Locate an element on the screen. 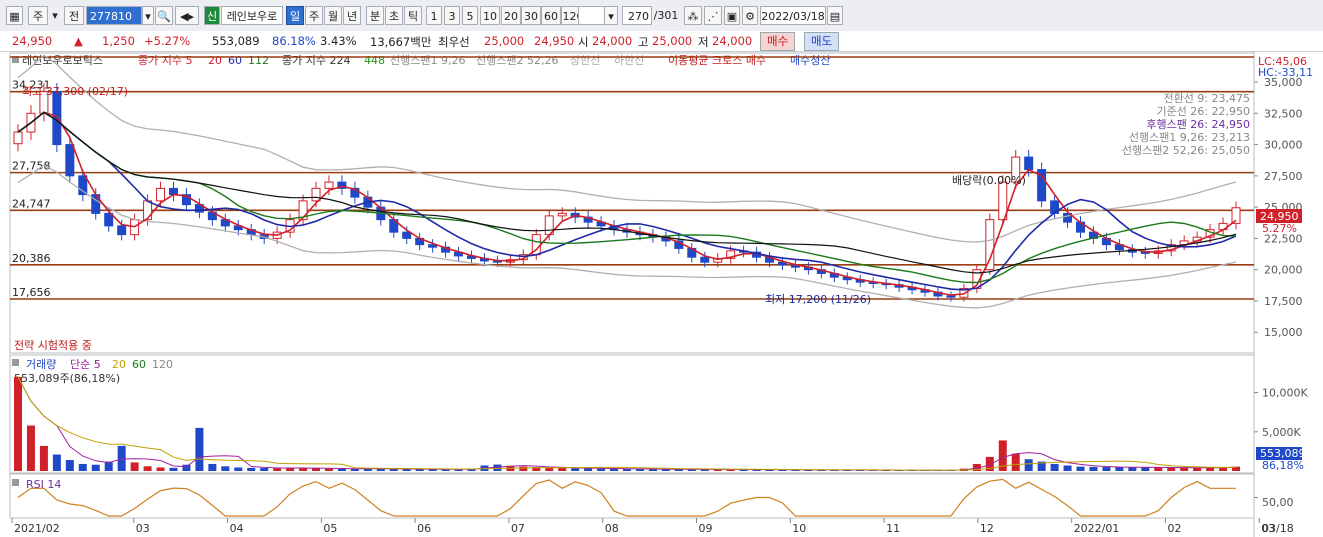 The width and height of the screenshot is (1323, 537). volume-ma120: 120 is located at coordinates (162, 364).